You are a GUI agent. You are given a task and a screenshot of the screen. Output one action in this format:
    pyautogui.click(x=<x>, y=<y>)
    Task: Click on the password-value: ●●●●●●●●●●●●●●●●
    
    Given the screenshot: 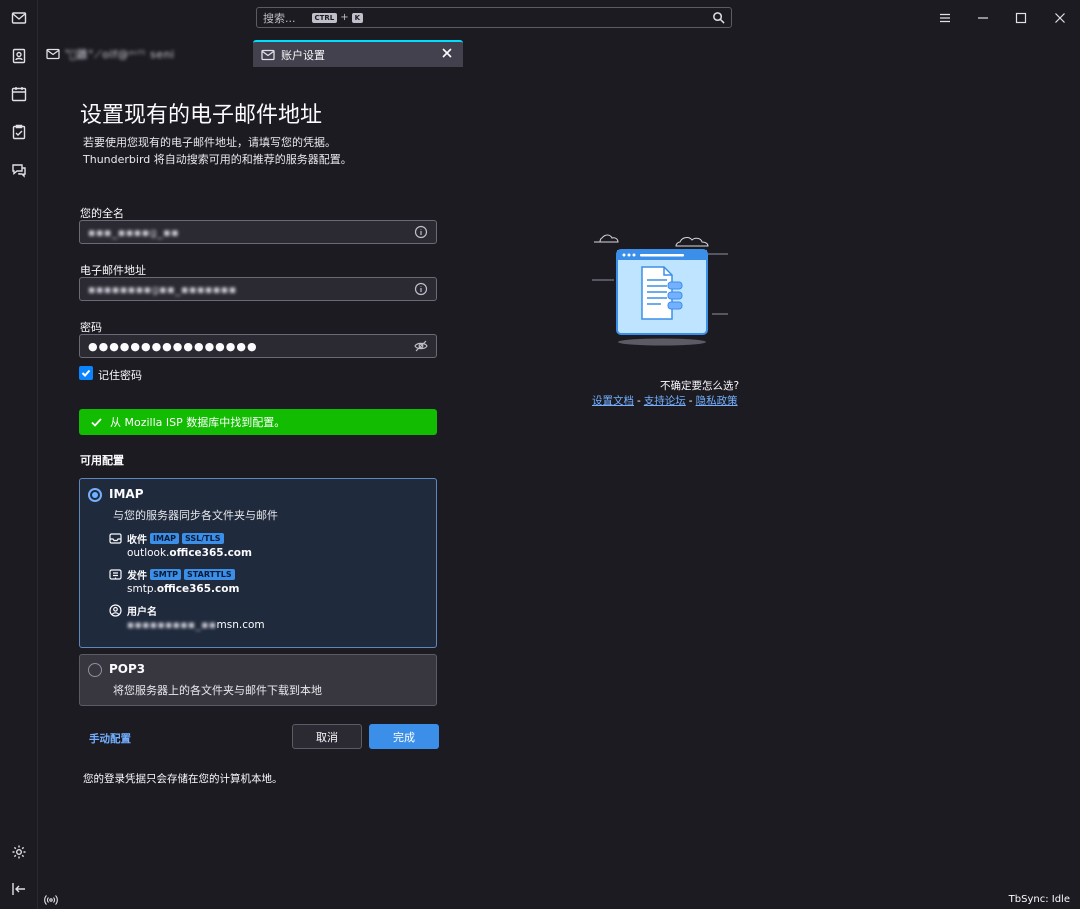 What is the action you would take?
    pyautogui.click(x=173, y=346)
    